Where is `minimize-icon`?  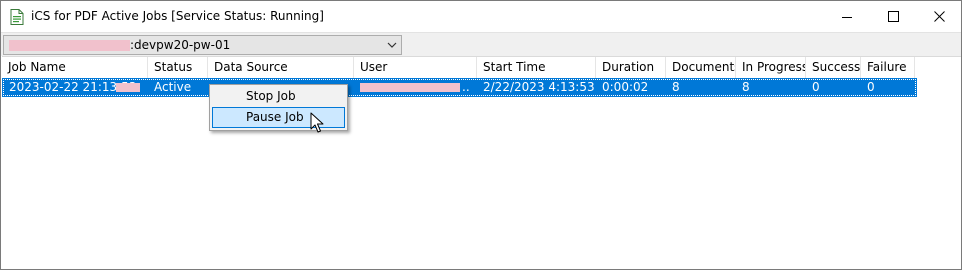 minimize-icon is located at coordinates (847, 17).